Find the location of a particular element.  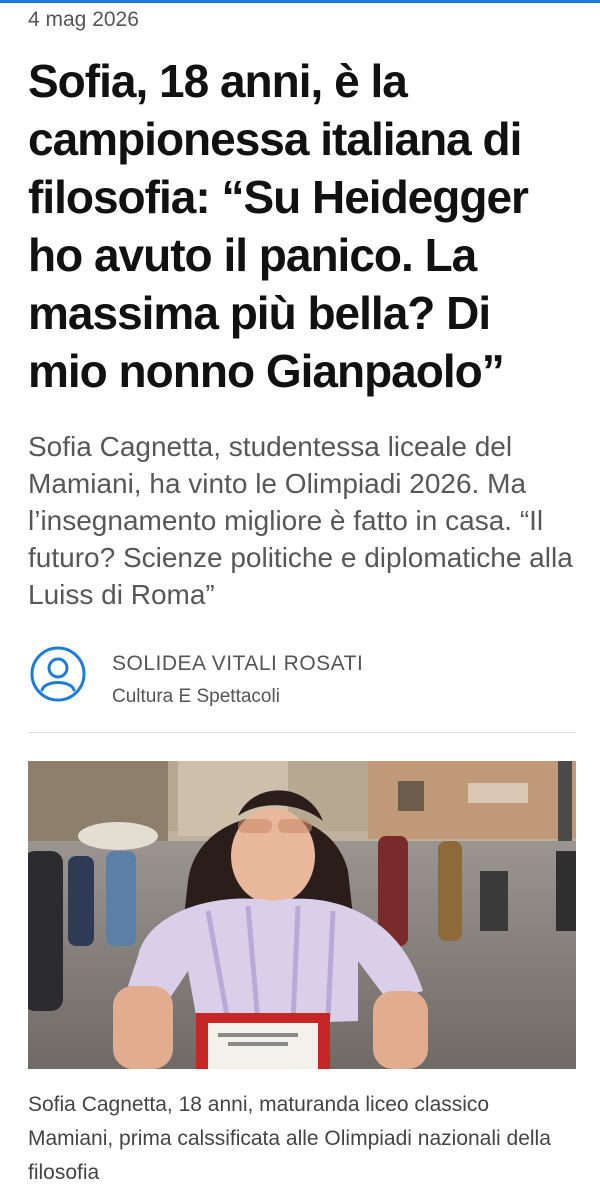

divider is located at coordinates (302, 732).